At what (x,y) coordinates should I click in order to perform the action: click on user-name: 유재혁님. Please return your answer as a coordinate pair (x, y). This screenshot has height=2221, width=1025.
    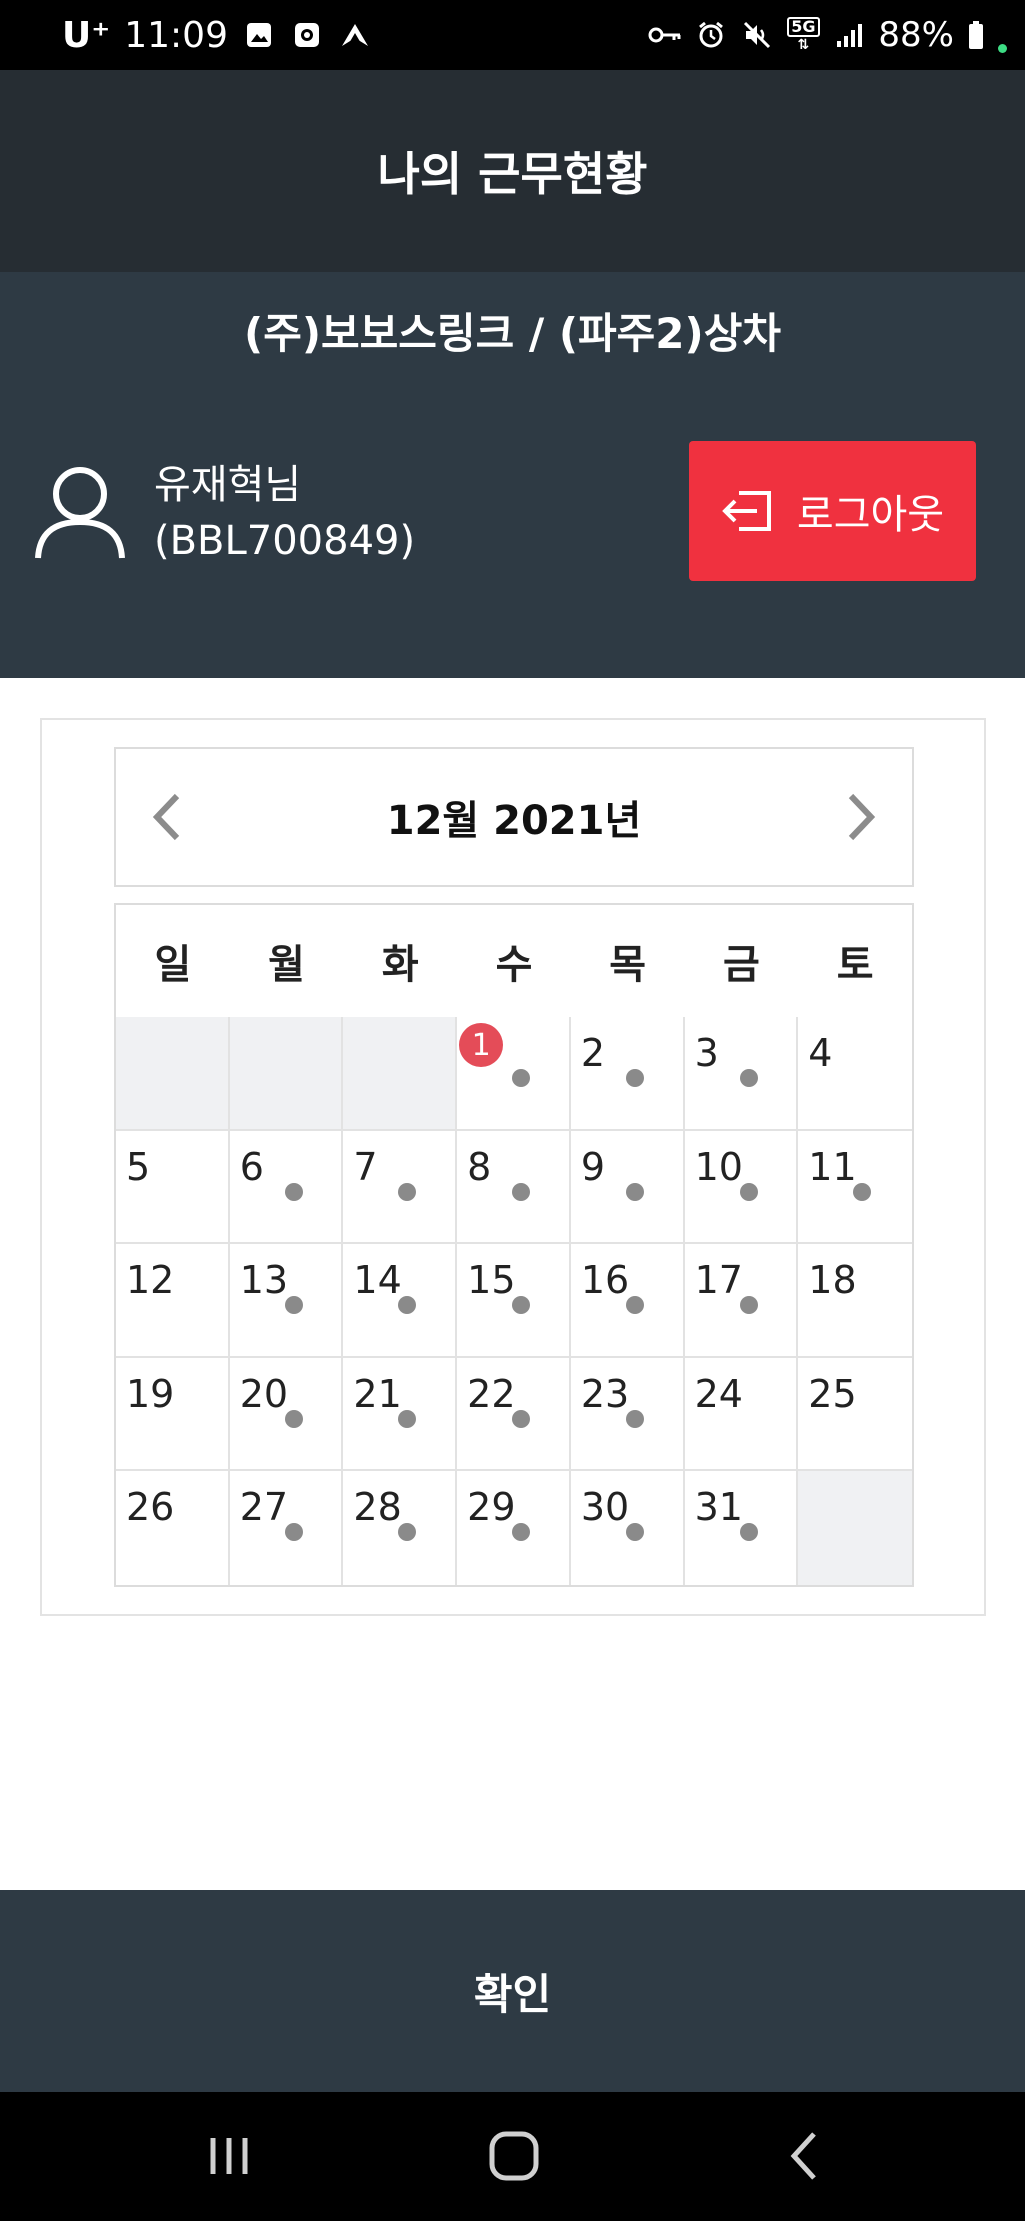
    Looking at the image, I should click on (228, 485).